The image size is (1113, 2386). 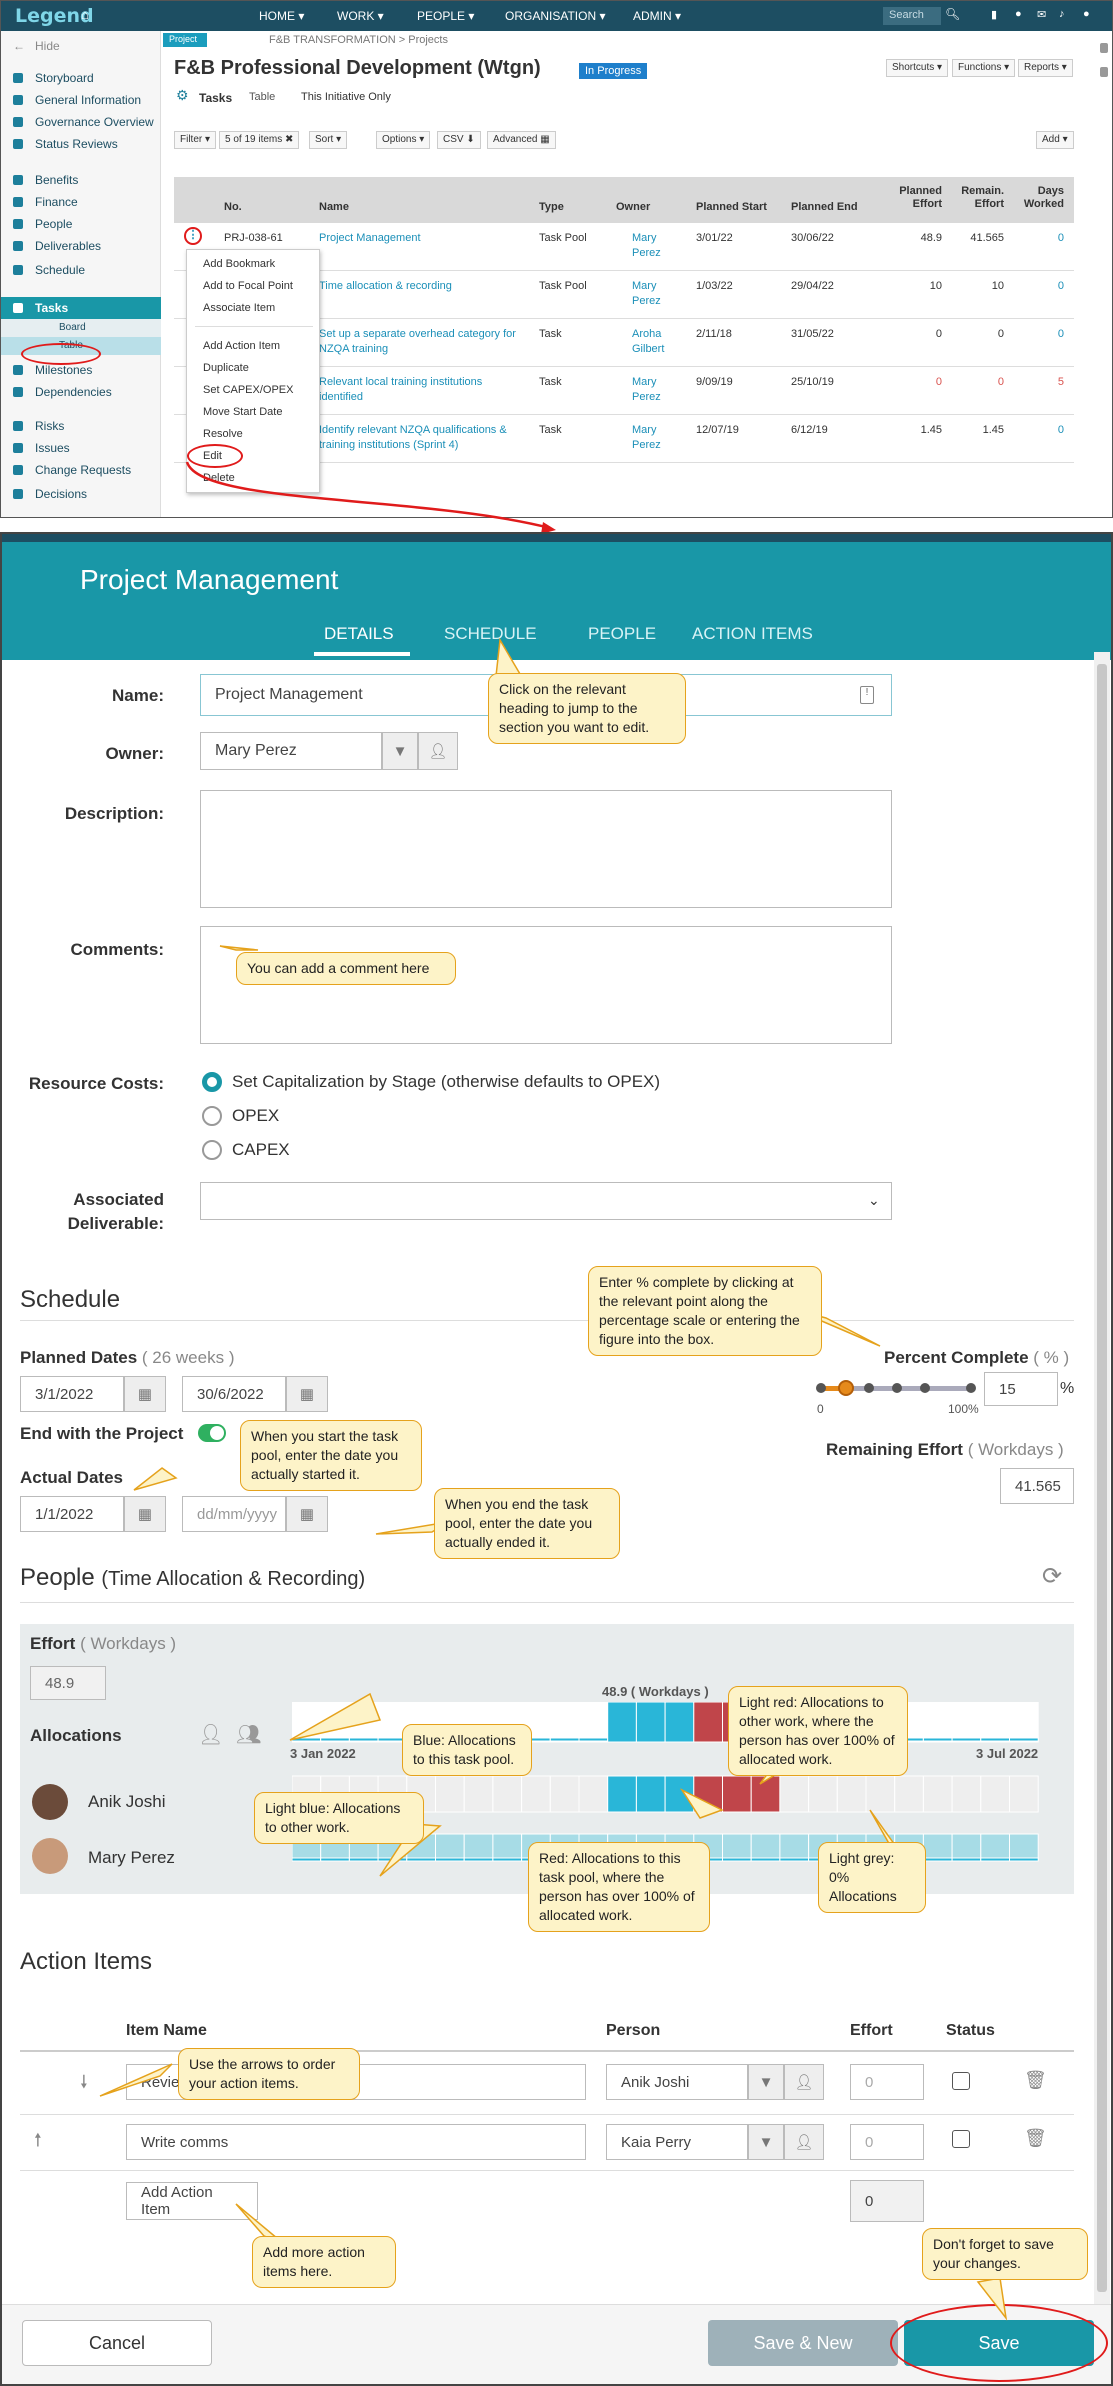 What do you see at coordinates (803, 2343) in the screenshot?
I see `save-new-button: Save & New` at bounding box center [803, 2343].